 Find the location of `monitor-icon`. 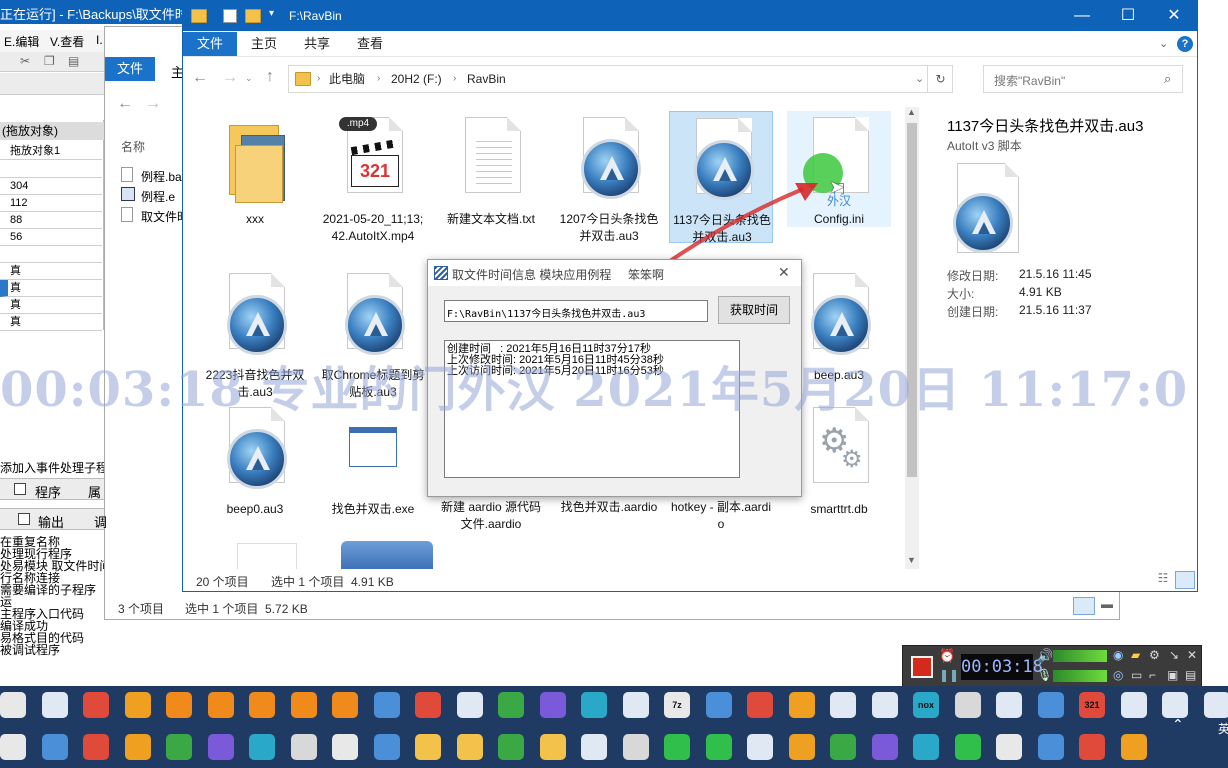

monitor-icon is located at coordinates (718, 705).